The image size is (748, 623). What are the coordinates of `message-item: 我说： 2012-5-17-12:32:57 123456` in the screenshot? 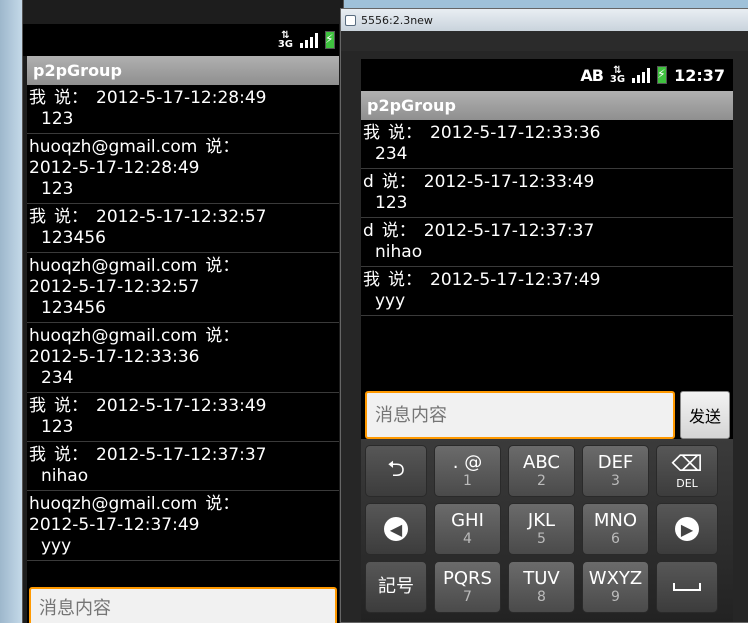 It's located at (183, 228).